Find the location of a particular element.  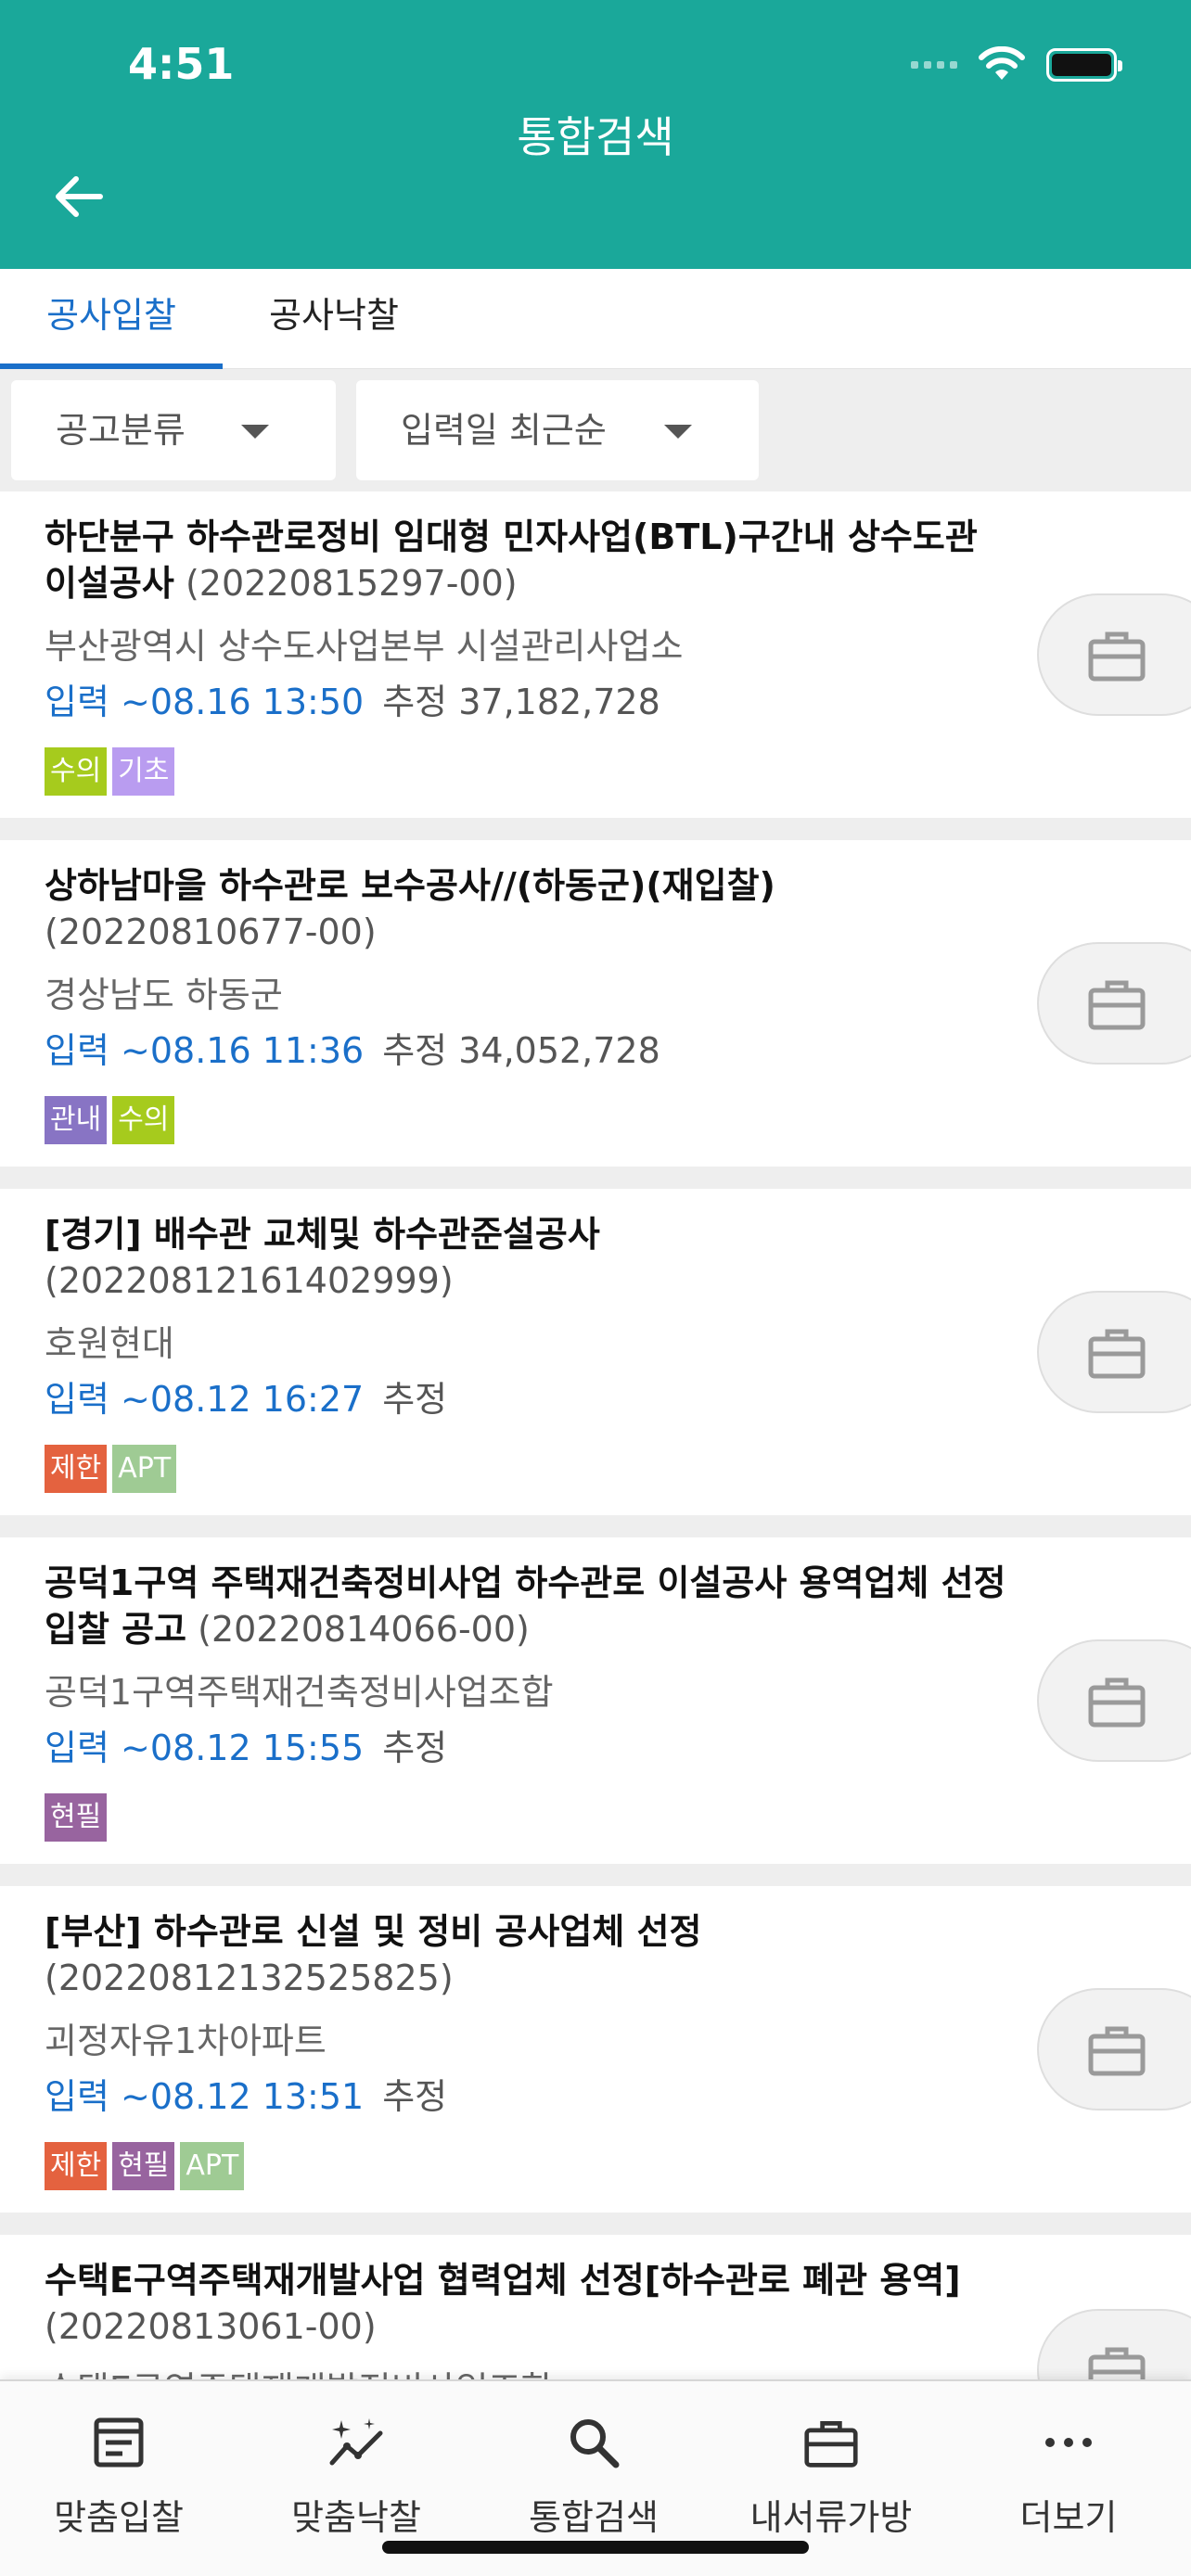

bid-tags: 제한 현필 APT is located at coordinates (145, 2166).